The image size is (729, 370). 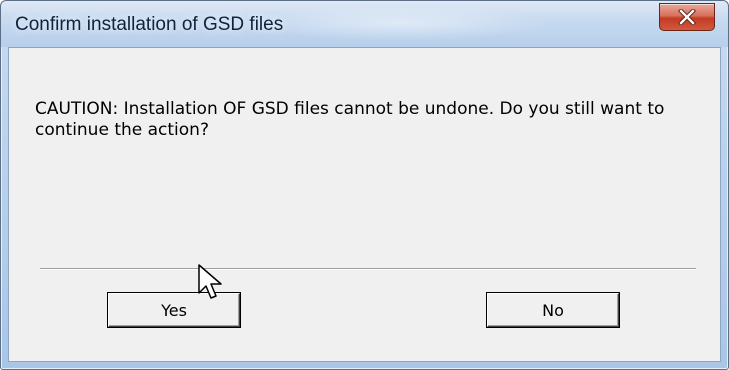 What do you see at coordinates (174, 310) in the screenshot?
I see `yes-button-label: Yes` at bounding box center [174, 310].